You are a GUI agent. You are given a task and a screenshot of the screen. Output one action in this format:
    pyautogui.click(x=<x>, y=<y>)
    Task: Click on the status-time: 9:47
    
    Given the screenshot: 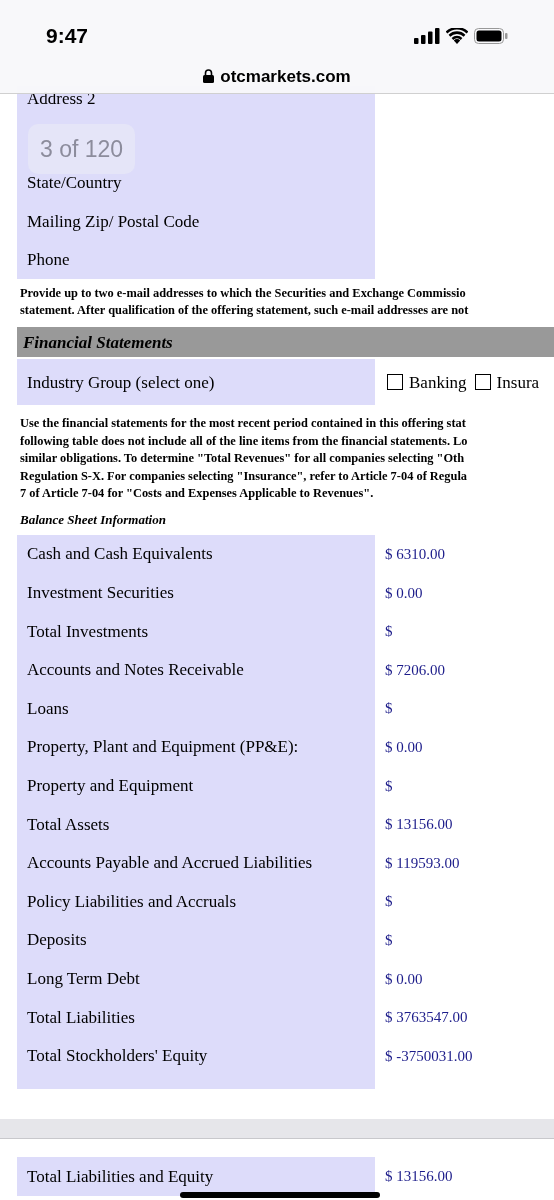 What is the action you would take?
    pyautogui.click(x=67, y=36)
    